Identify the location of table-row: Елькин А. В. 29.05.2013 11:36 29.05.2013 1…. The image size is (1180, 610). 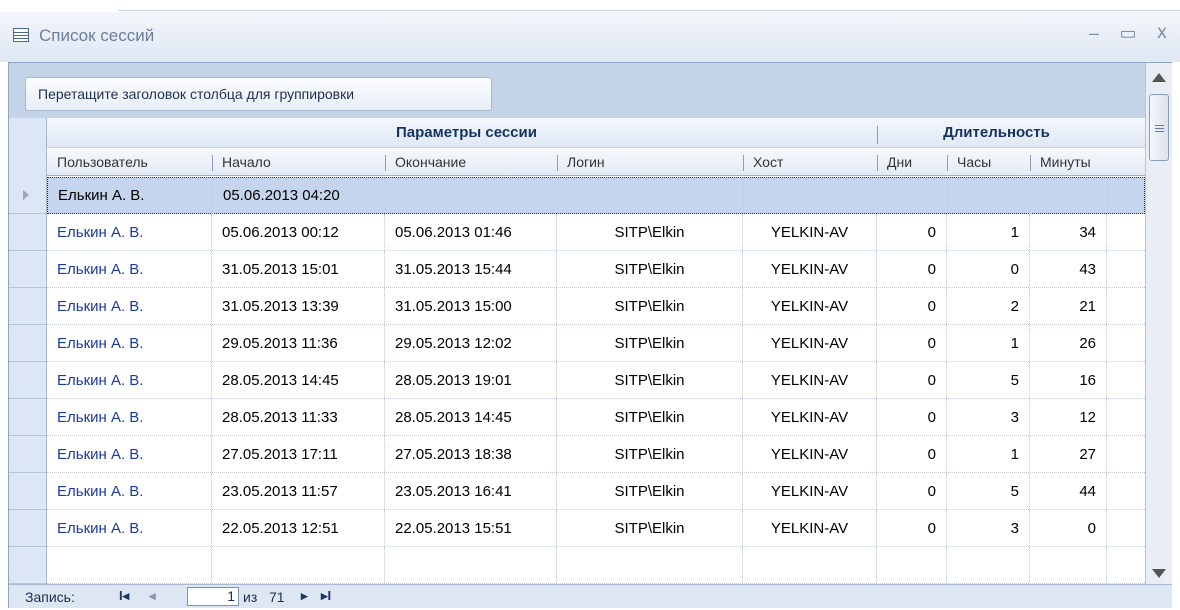
(596, 343).